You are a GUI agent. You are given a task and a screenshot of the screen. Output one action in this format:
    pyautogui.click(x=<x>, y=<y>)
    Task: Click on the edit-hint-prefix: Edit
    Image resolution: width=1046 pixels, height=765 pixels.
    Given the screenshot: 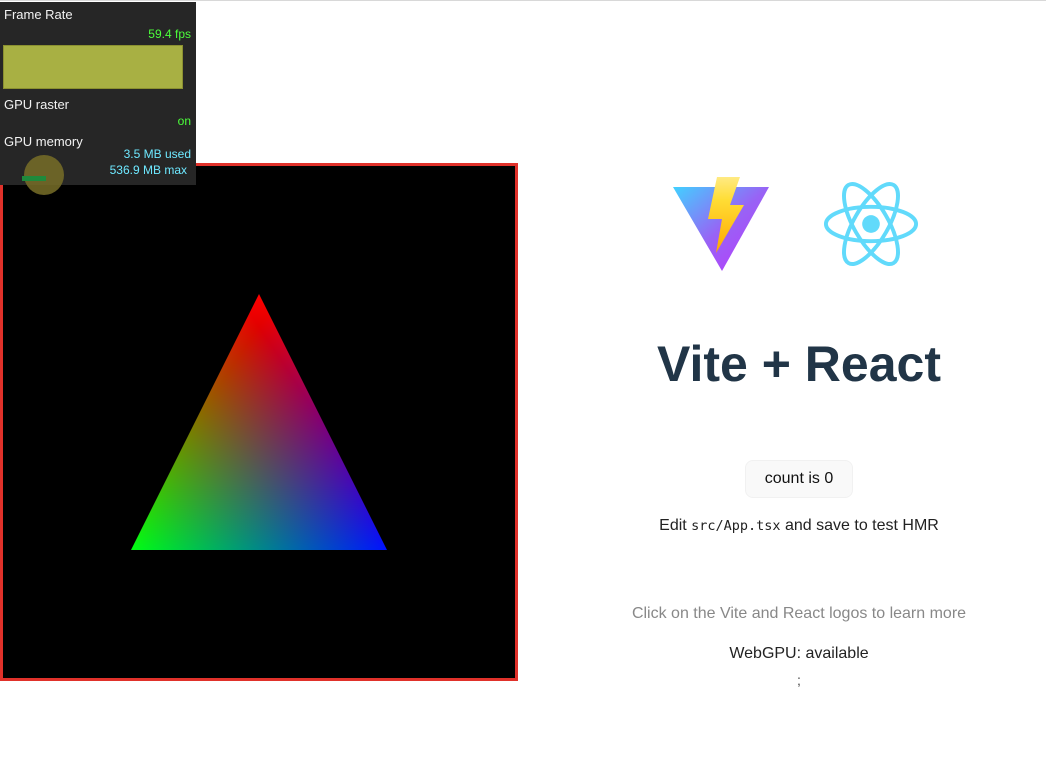 What is the action you would take?
    pyautogui.click(x=675, y=525)
    